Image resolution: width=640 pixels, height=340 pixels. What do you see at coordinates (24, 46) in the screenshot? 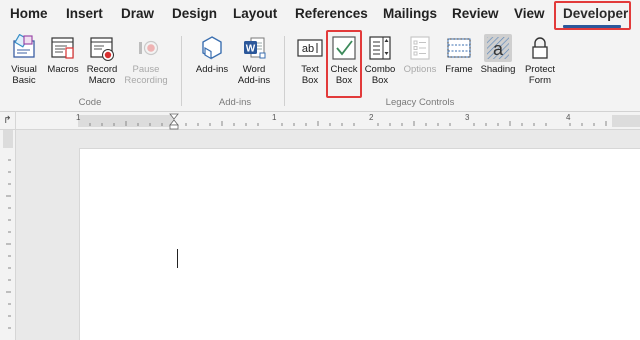
I see `visual-basic-icon` at bounding box center [24, 46].